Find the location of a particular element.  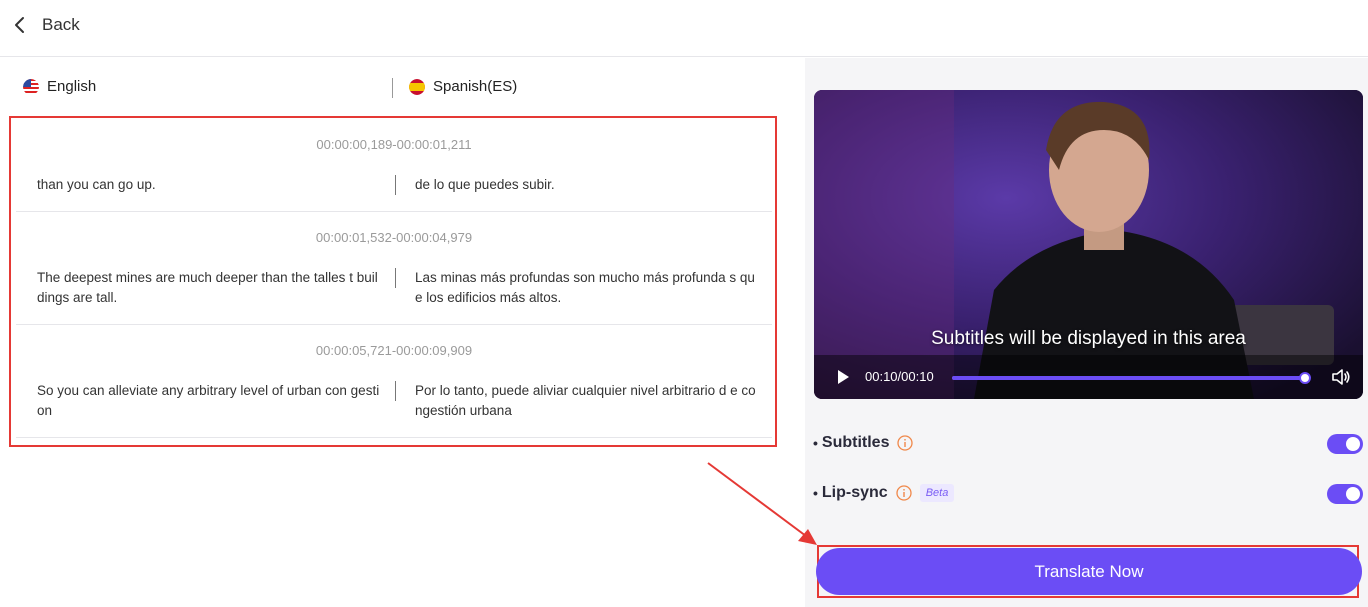

target-language: Spanish(ES) is located at coordinates (463, 86).